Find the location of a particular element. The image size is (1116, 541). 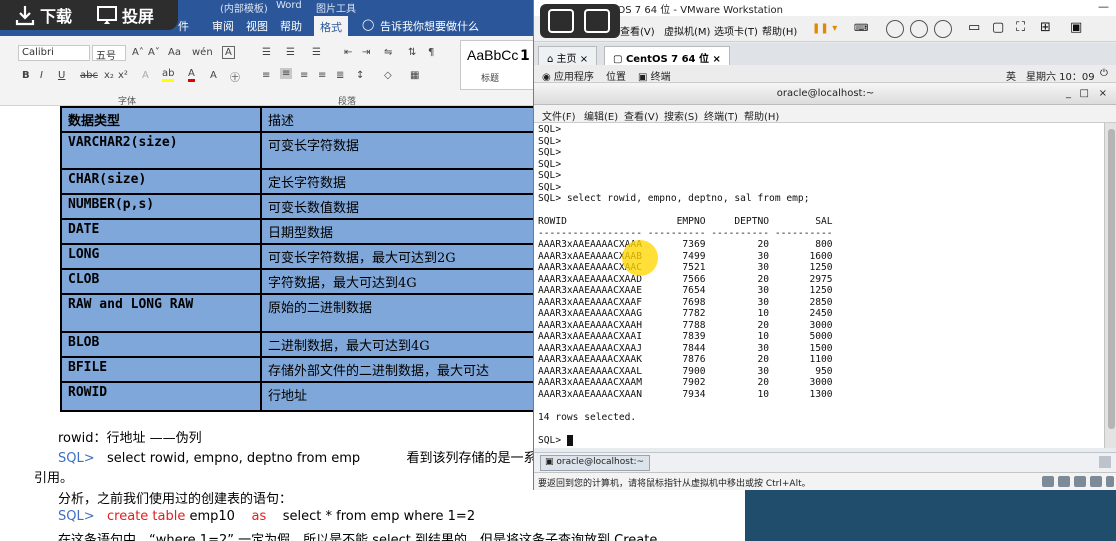

tab-centos: ▢ CentOS 7 64 位 × is located at coordinates (667, 55).